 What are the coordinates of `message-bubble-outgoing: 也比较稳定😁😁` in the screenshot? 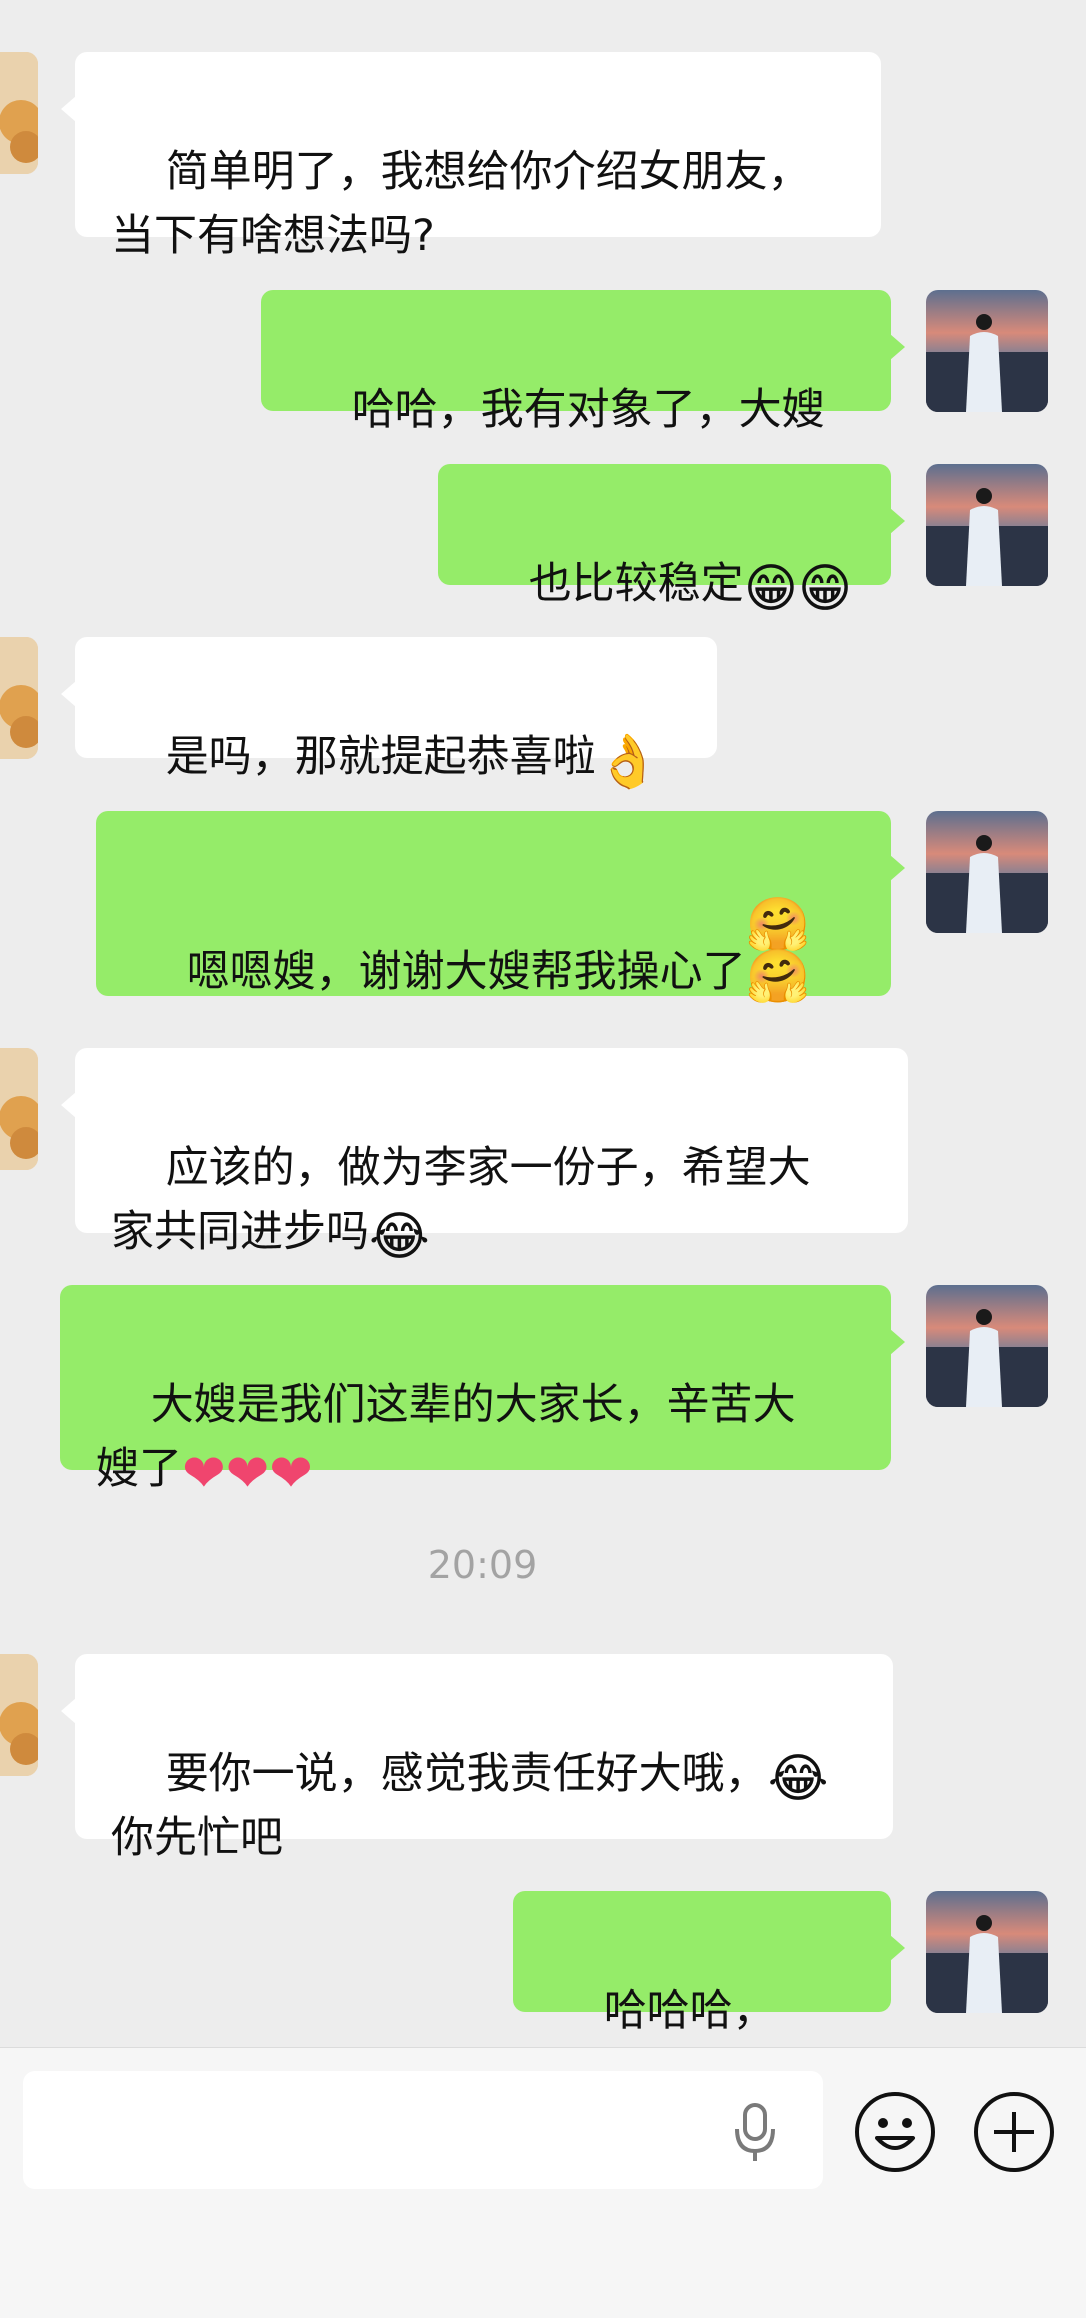 It's located at (671, 539).